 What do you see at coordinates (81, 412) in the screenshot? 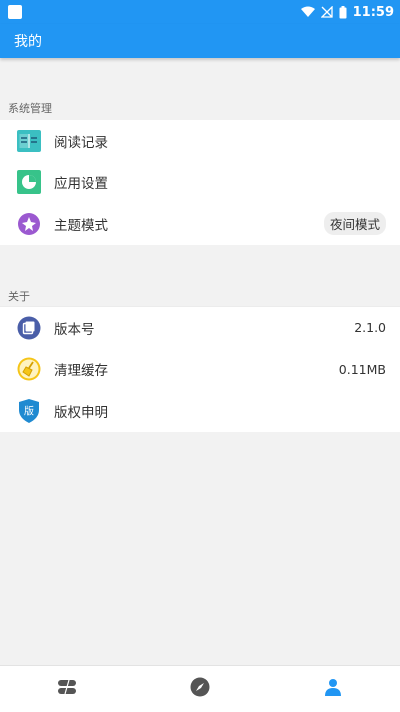
I see `list-item-label: 版权申明` at bounding box center [81, 412].